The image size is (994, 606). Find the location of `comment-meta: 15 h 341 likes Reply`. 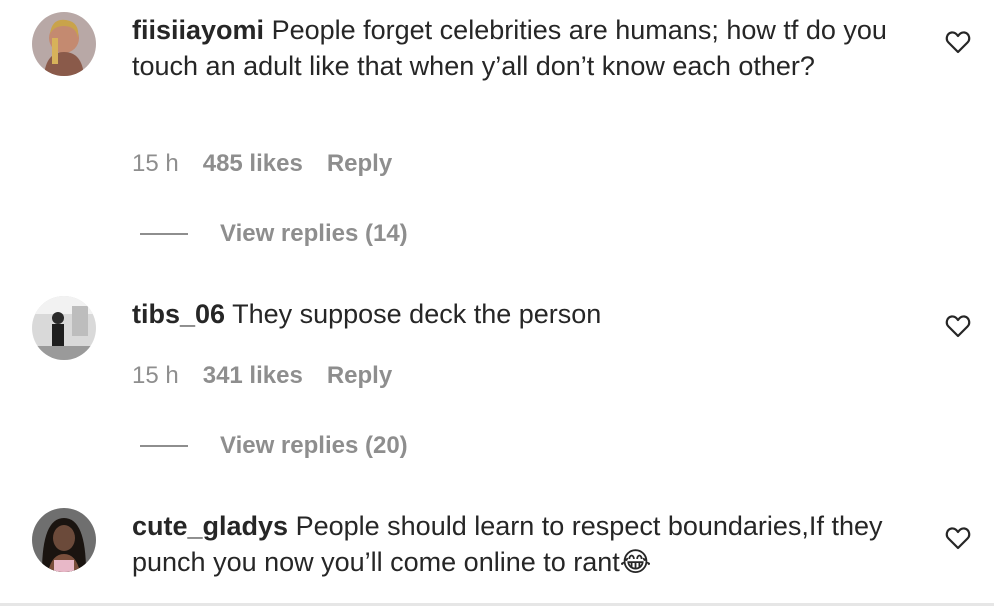

comment-meta: 15 h 341 likes Reply is located at coordinates (262, 376).